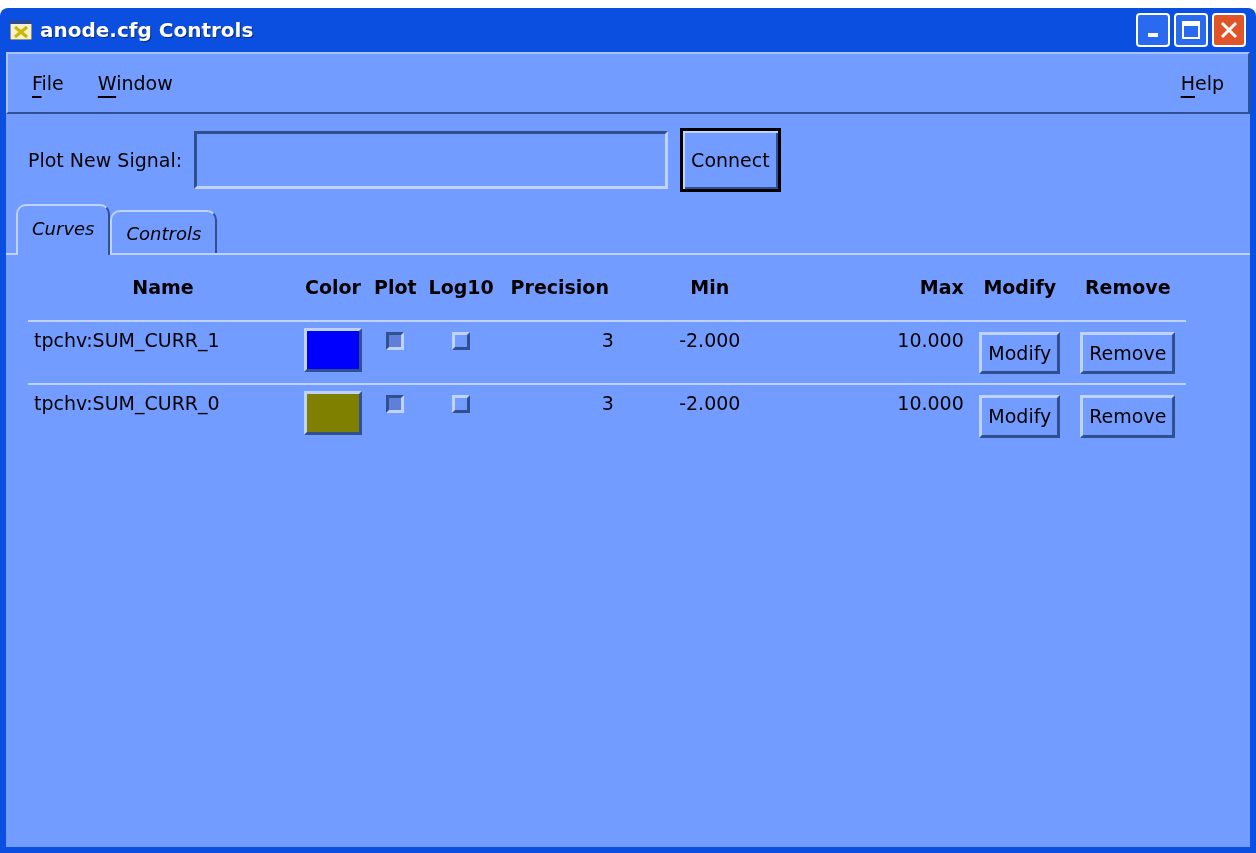 The height and width of the screenshot is (853, 1256). I want to click on tab: Controls, so click(164, 231).